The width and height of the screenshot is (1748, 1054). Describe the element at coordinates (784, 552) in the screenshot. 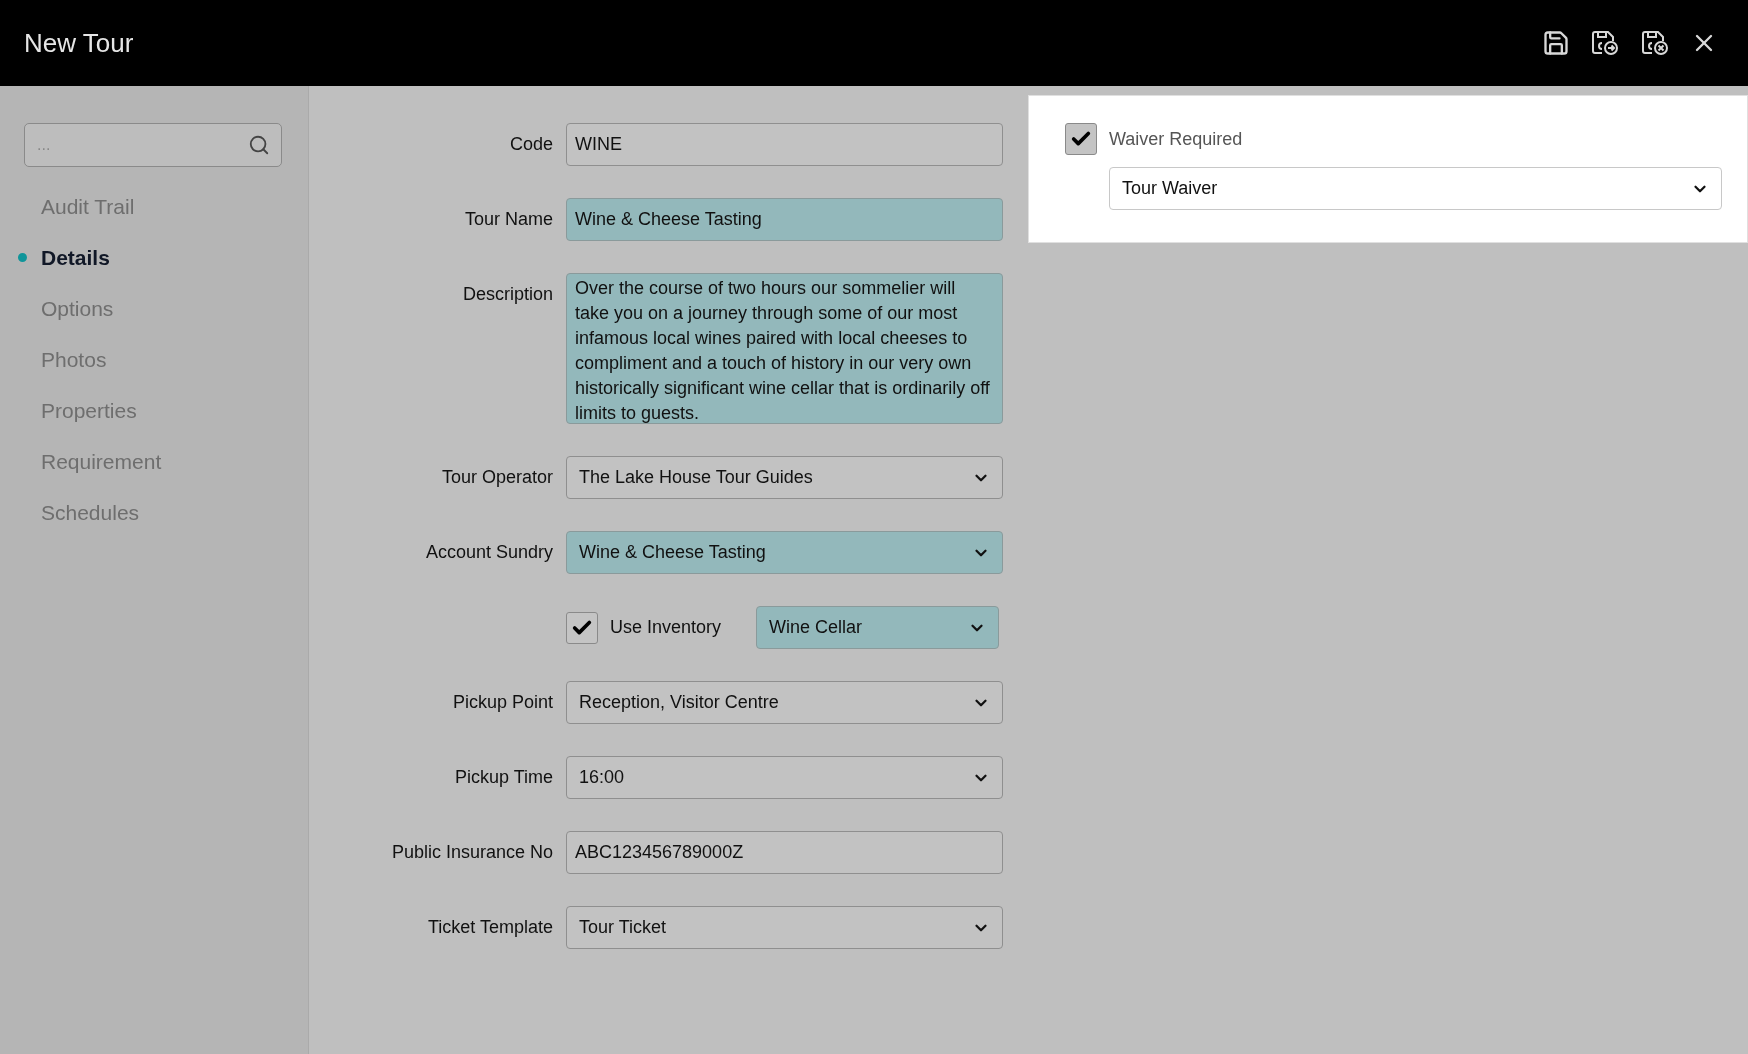

I see `dropdown: Wine & Cheese Tasting` at that location.